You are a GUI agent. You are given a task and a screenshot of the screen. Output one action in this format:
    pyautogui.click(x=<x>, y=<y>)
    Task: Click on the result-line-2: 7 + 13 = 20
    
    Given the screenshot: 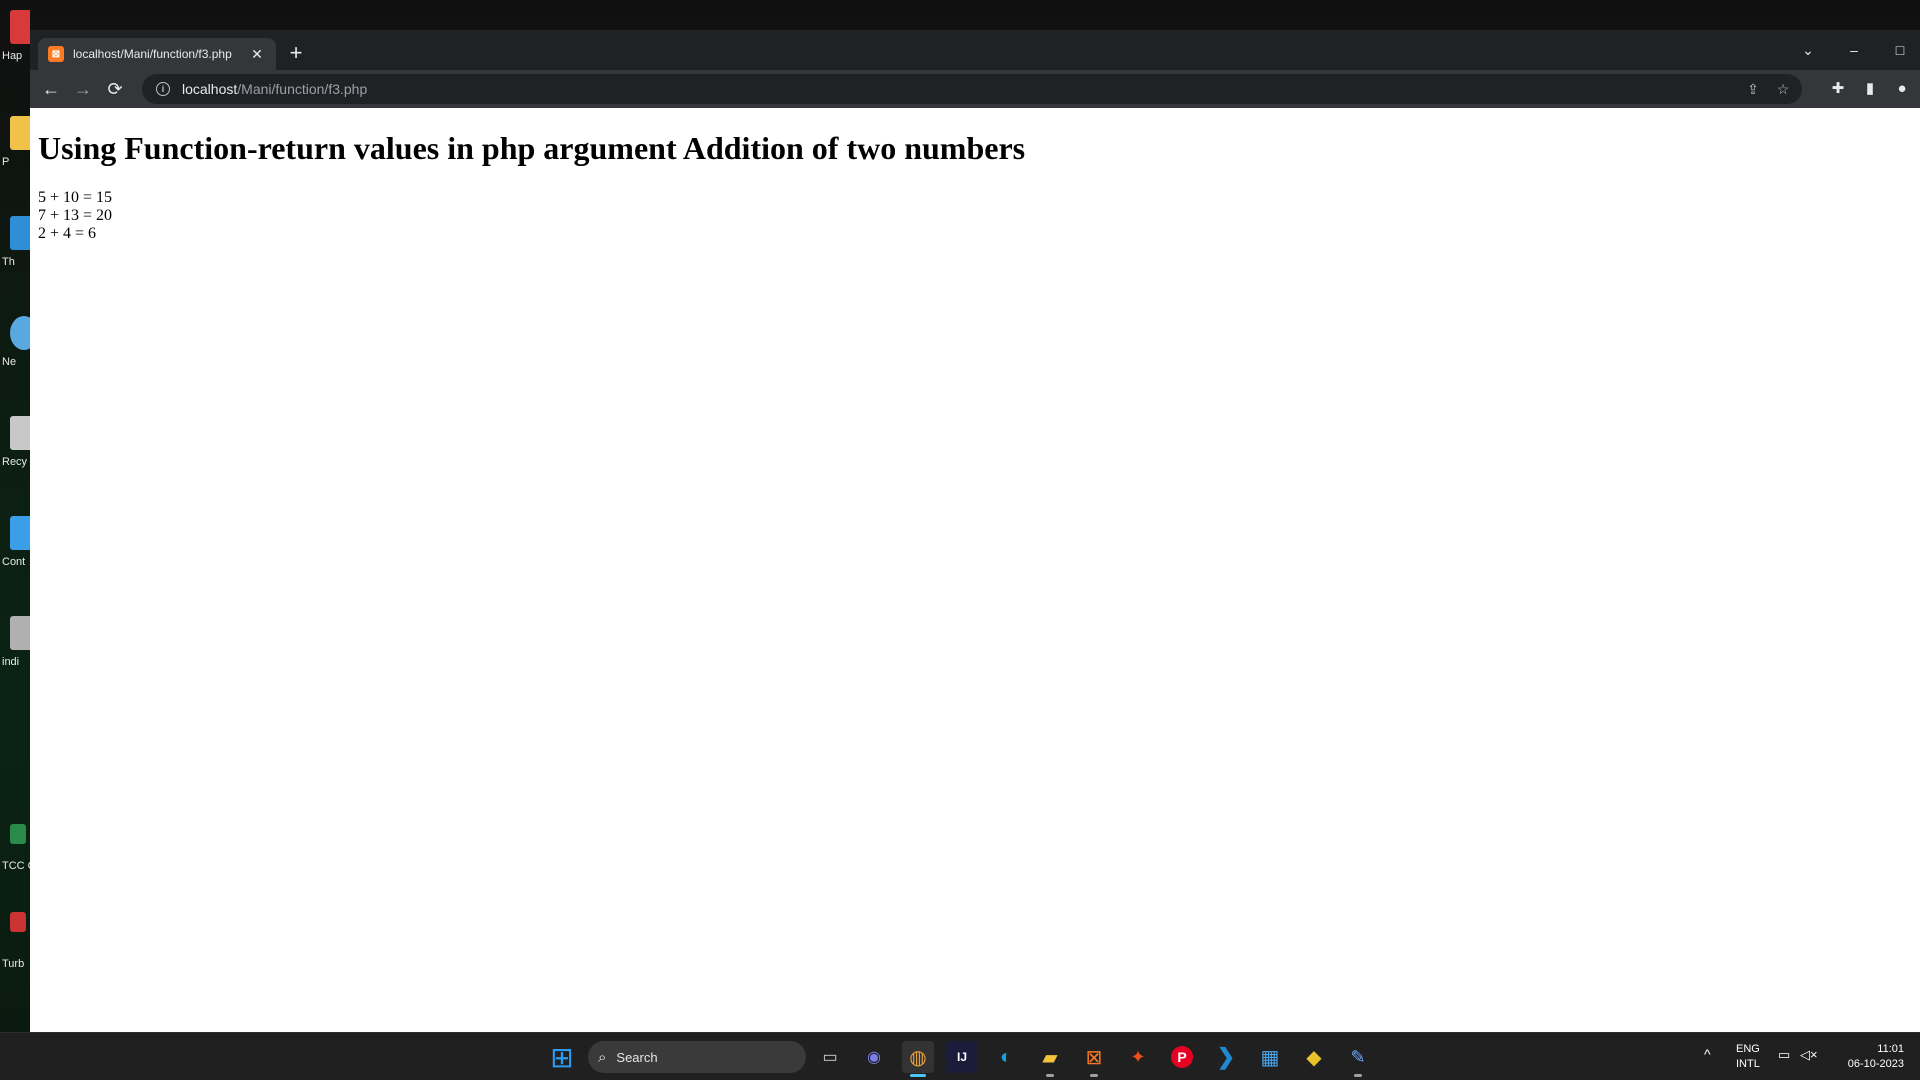 What is the action you would take?
    pyautogui.click(x=75, y=215)
    